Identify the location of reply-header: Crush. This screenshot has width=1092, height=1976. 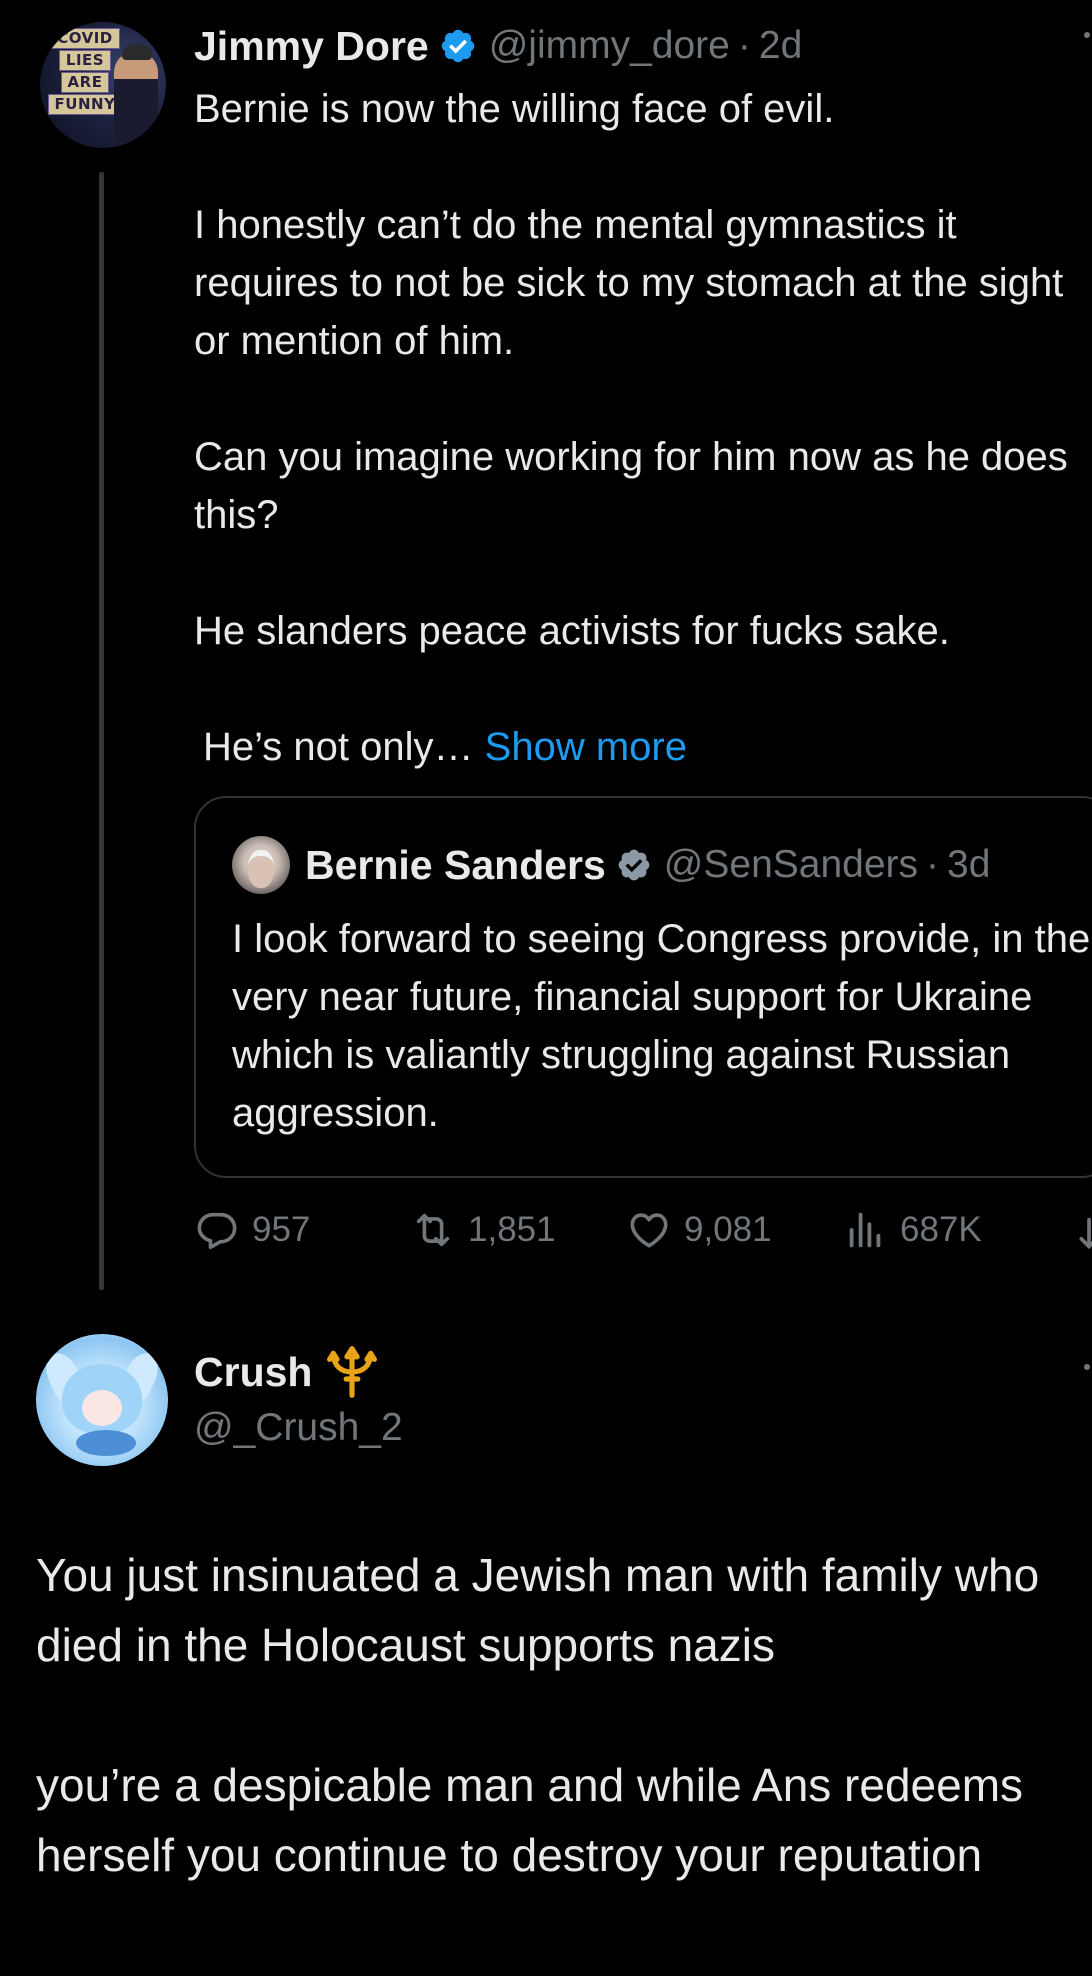
(287, 1372).